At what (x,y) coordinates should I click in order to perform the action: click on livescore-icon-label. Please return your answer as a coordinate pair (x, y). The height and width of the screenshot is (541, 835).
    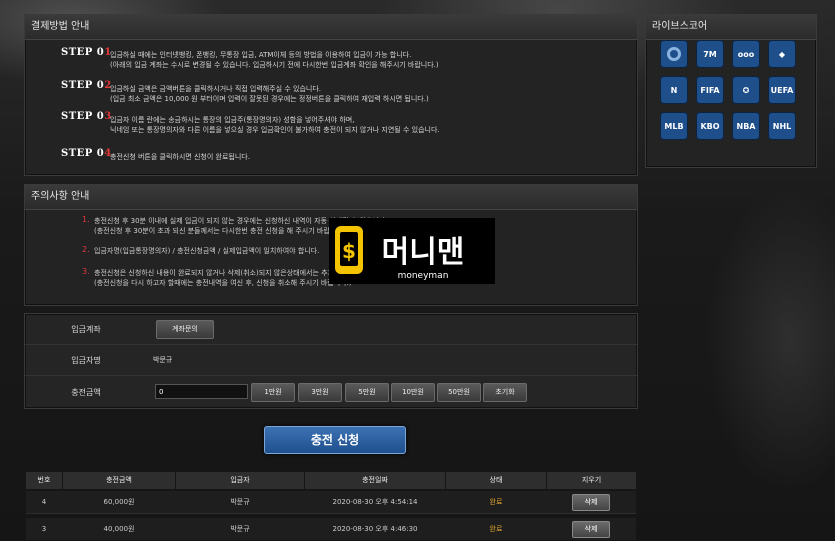
    Looking at the image, I should click on (674, 54).